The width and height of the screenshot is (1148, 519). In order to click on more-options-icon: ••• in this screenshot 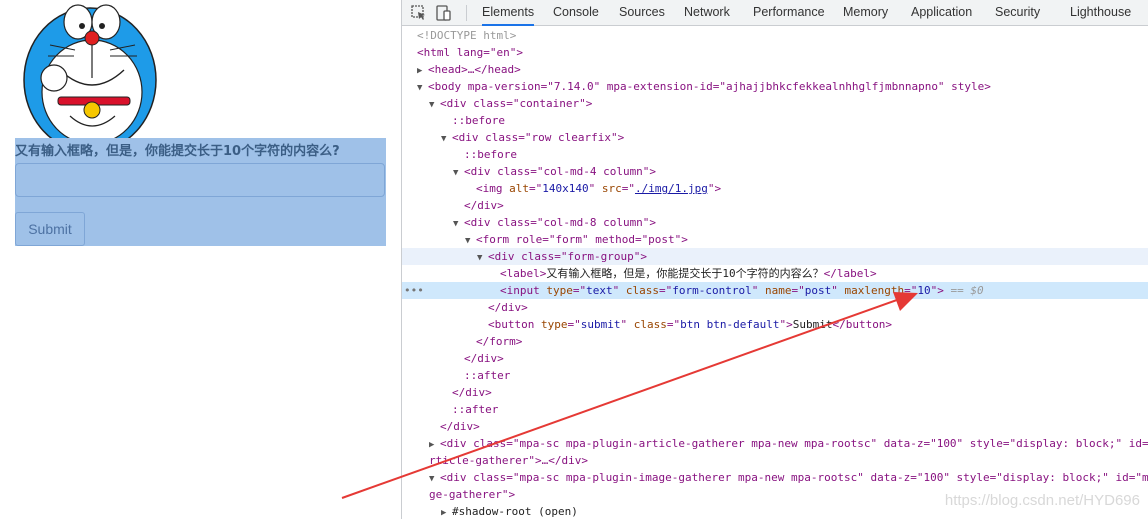, I will do `click(414, 290)`.